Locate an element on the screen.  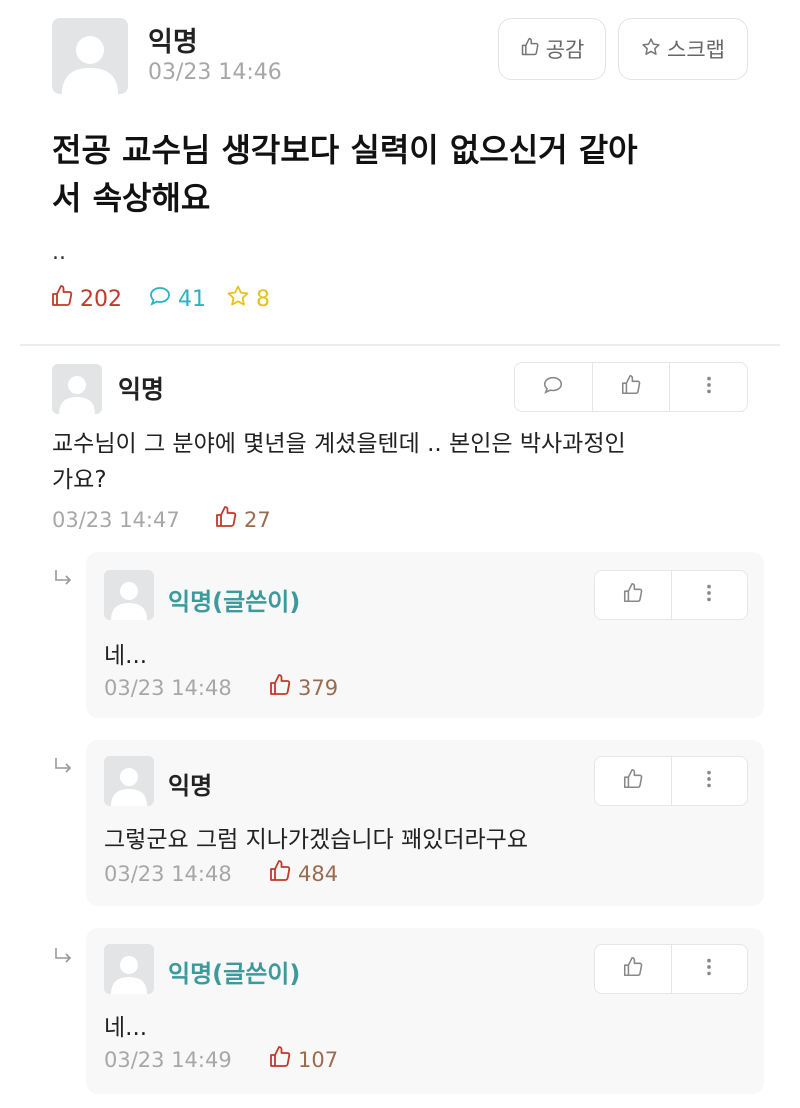
comment-date: 03/23 14:47 is located at coordinates (116, 520).